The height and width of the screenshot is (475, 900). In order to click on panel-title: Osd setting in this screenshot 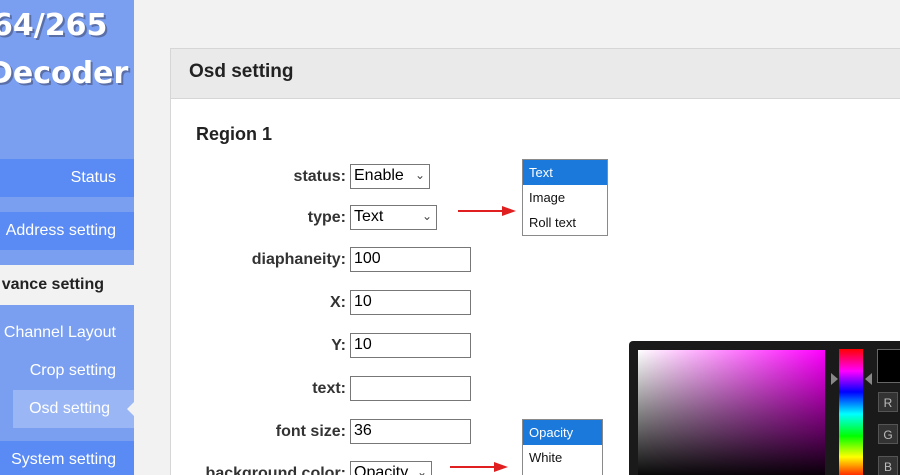, I will do `click(535, 74)`.